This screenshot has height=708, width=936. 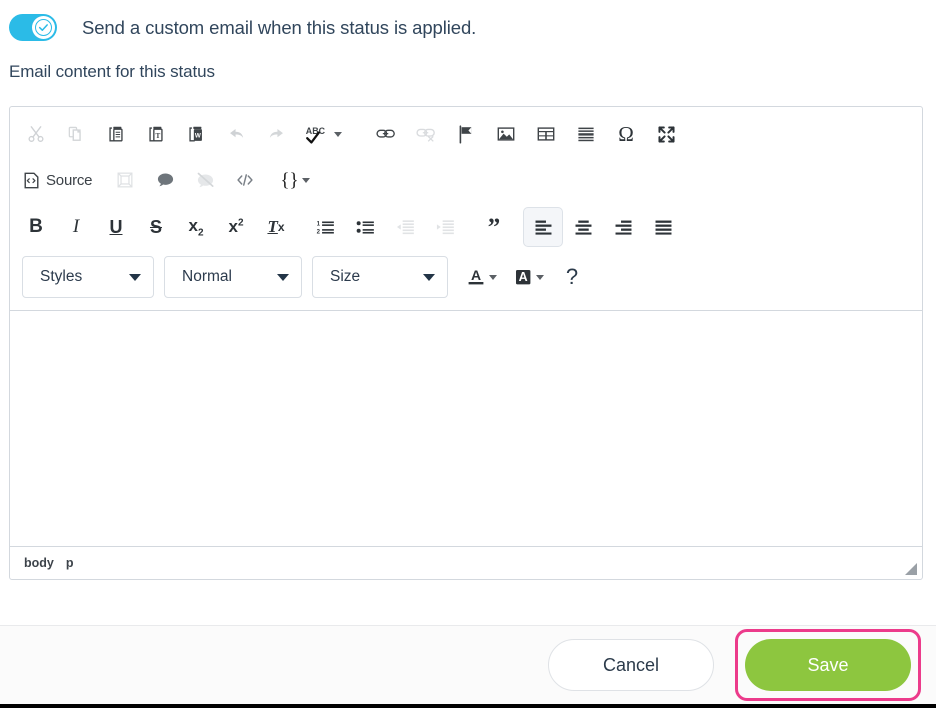 I want to click on save-button-highlight: Save, so click(x=828, y=665).